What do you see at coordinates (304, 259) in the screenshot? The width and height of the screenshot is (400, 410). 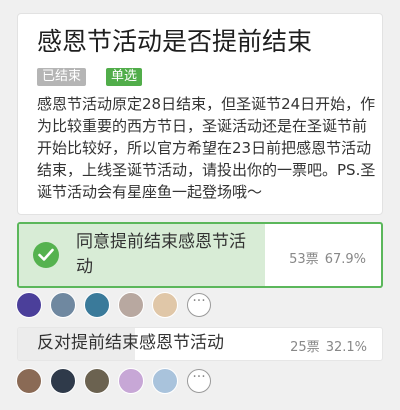 I see `vote-count: 53票` at bounding box center [304, 259].